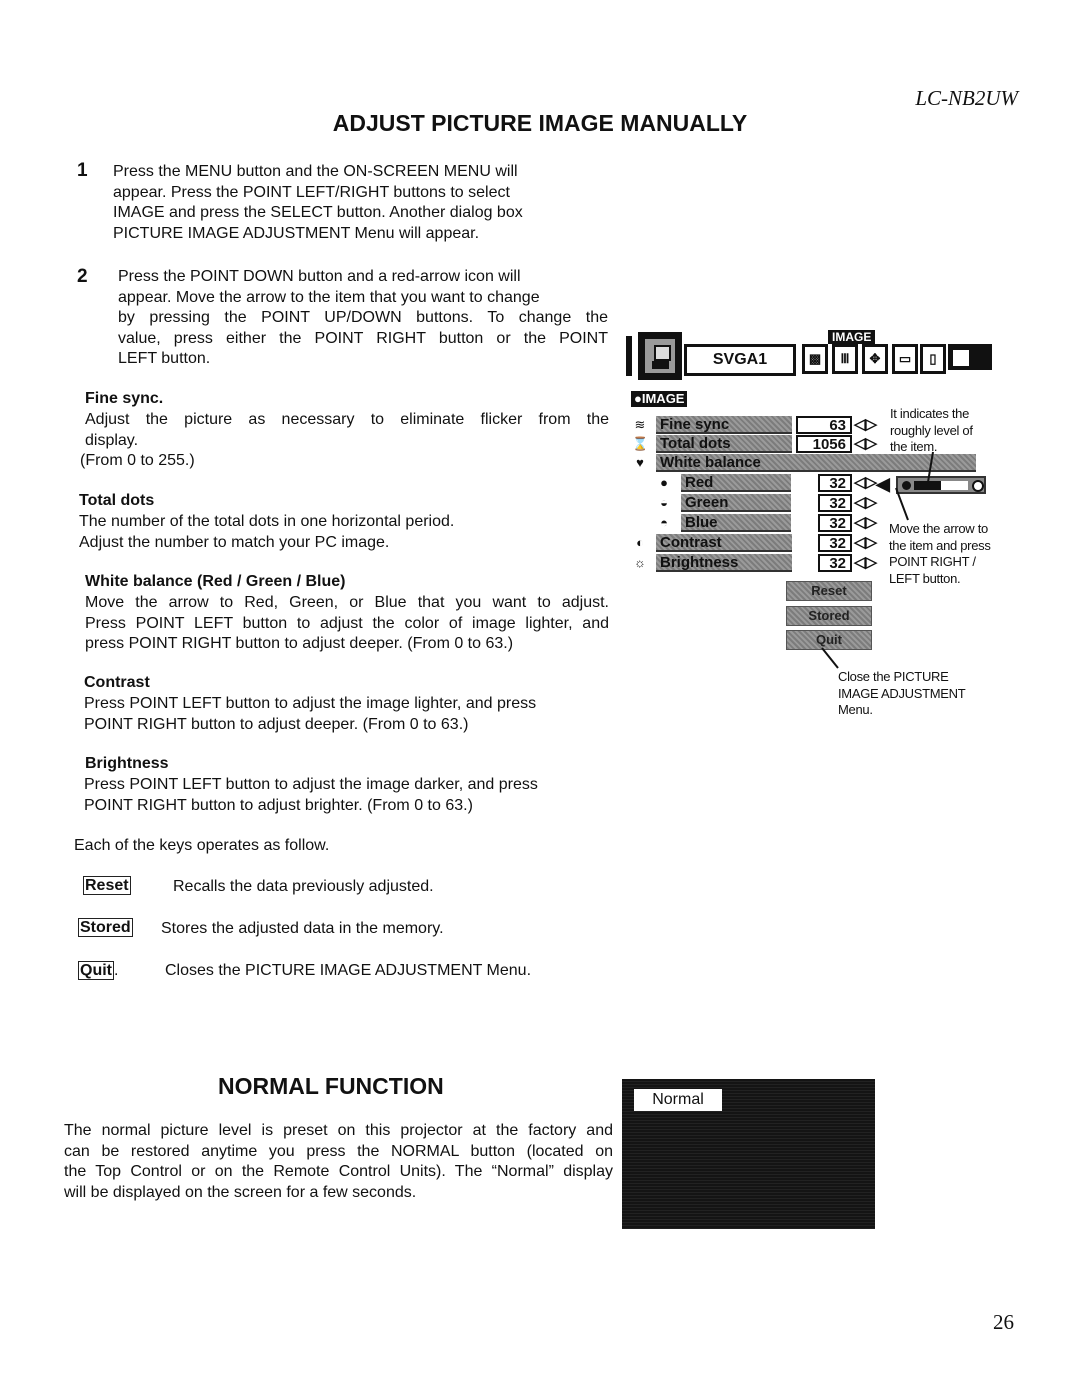 The image size is (1080, 1397). Describe the element at coordinates (736, 503) in the screenshot. I see `osd-row-label: Green` at that location.